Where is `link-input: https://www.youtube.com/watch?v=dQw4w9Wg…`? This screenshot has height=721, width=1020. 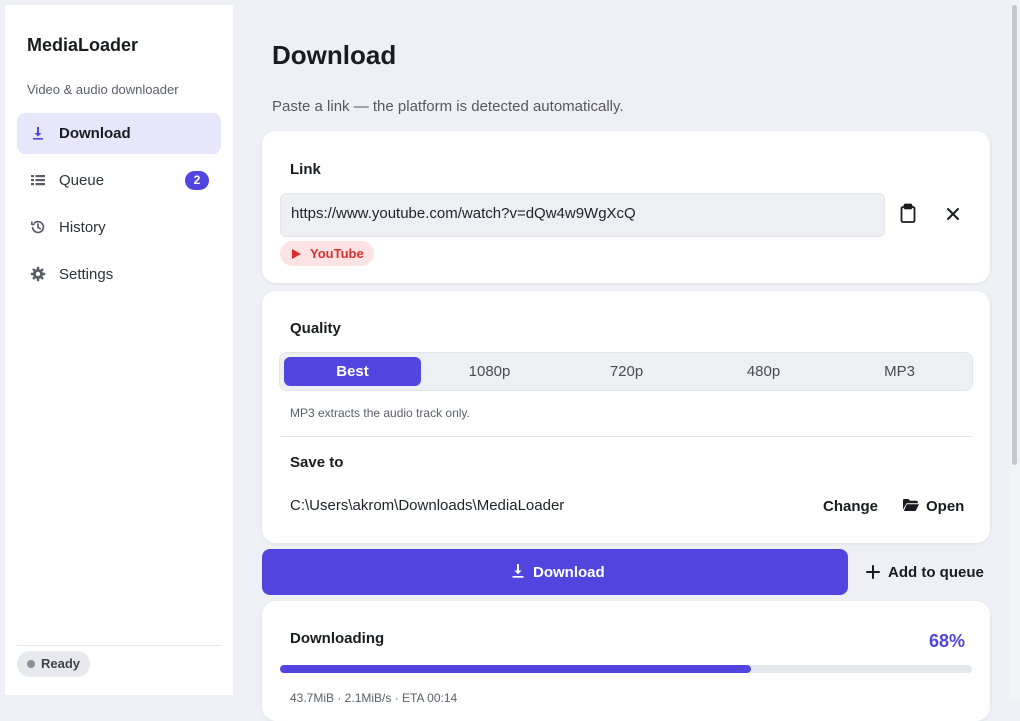 link-input: https://www.youtube.com/watch?v=dQw4w9Wg… is located at coordinates (582, 215).